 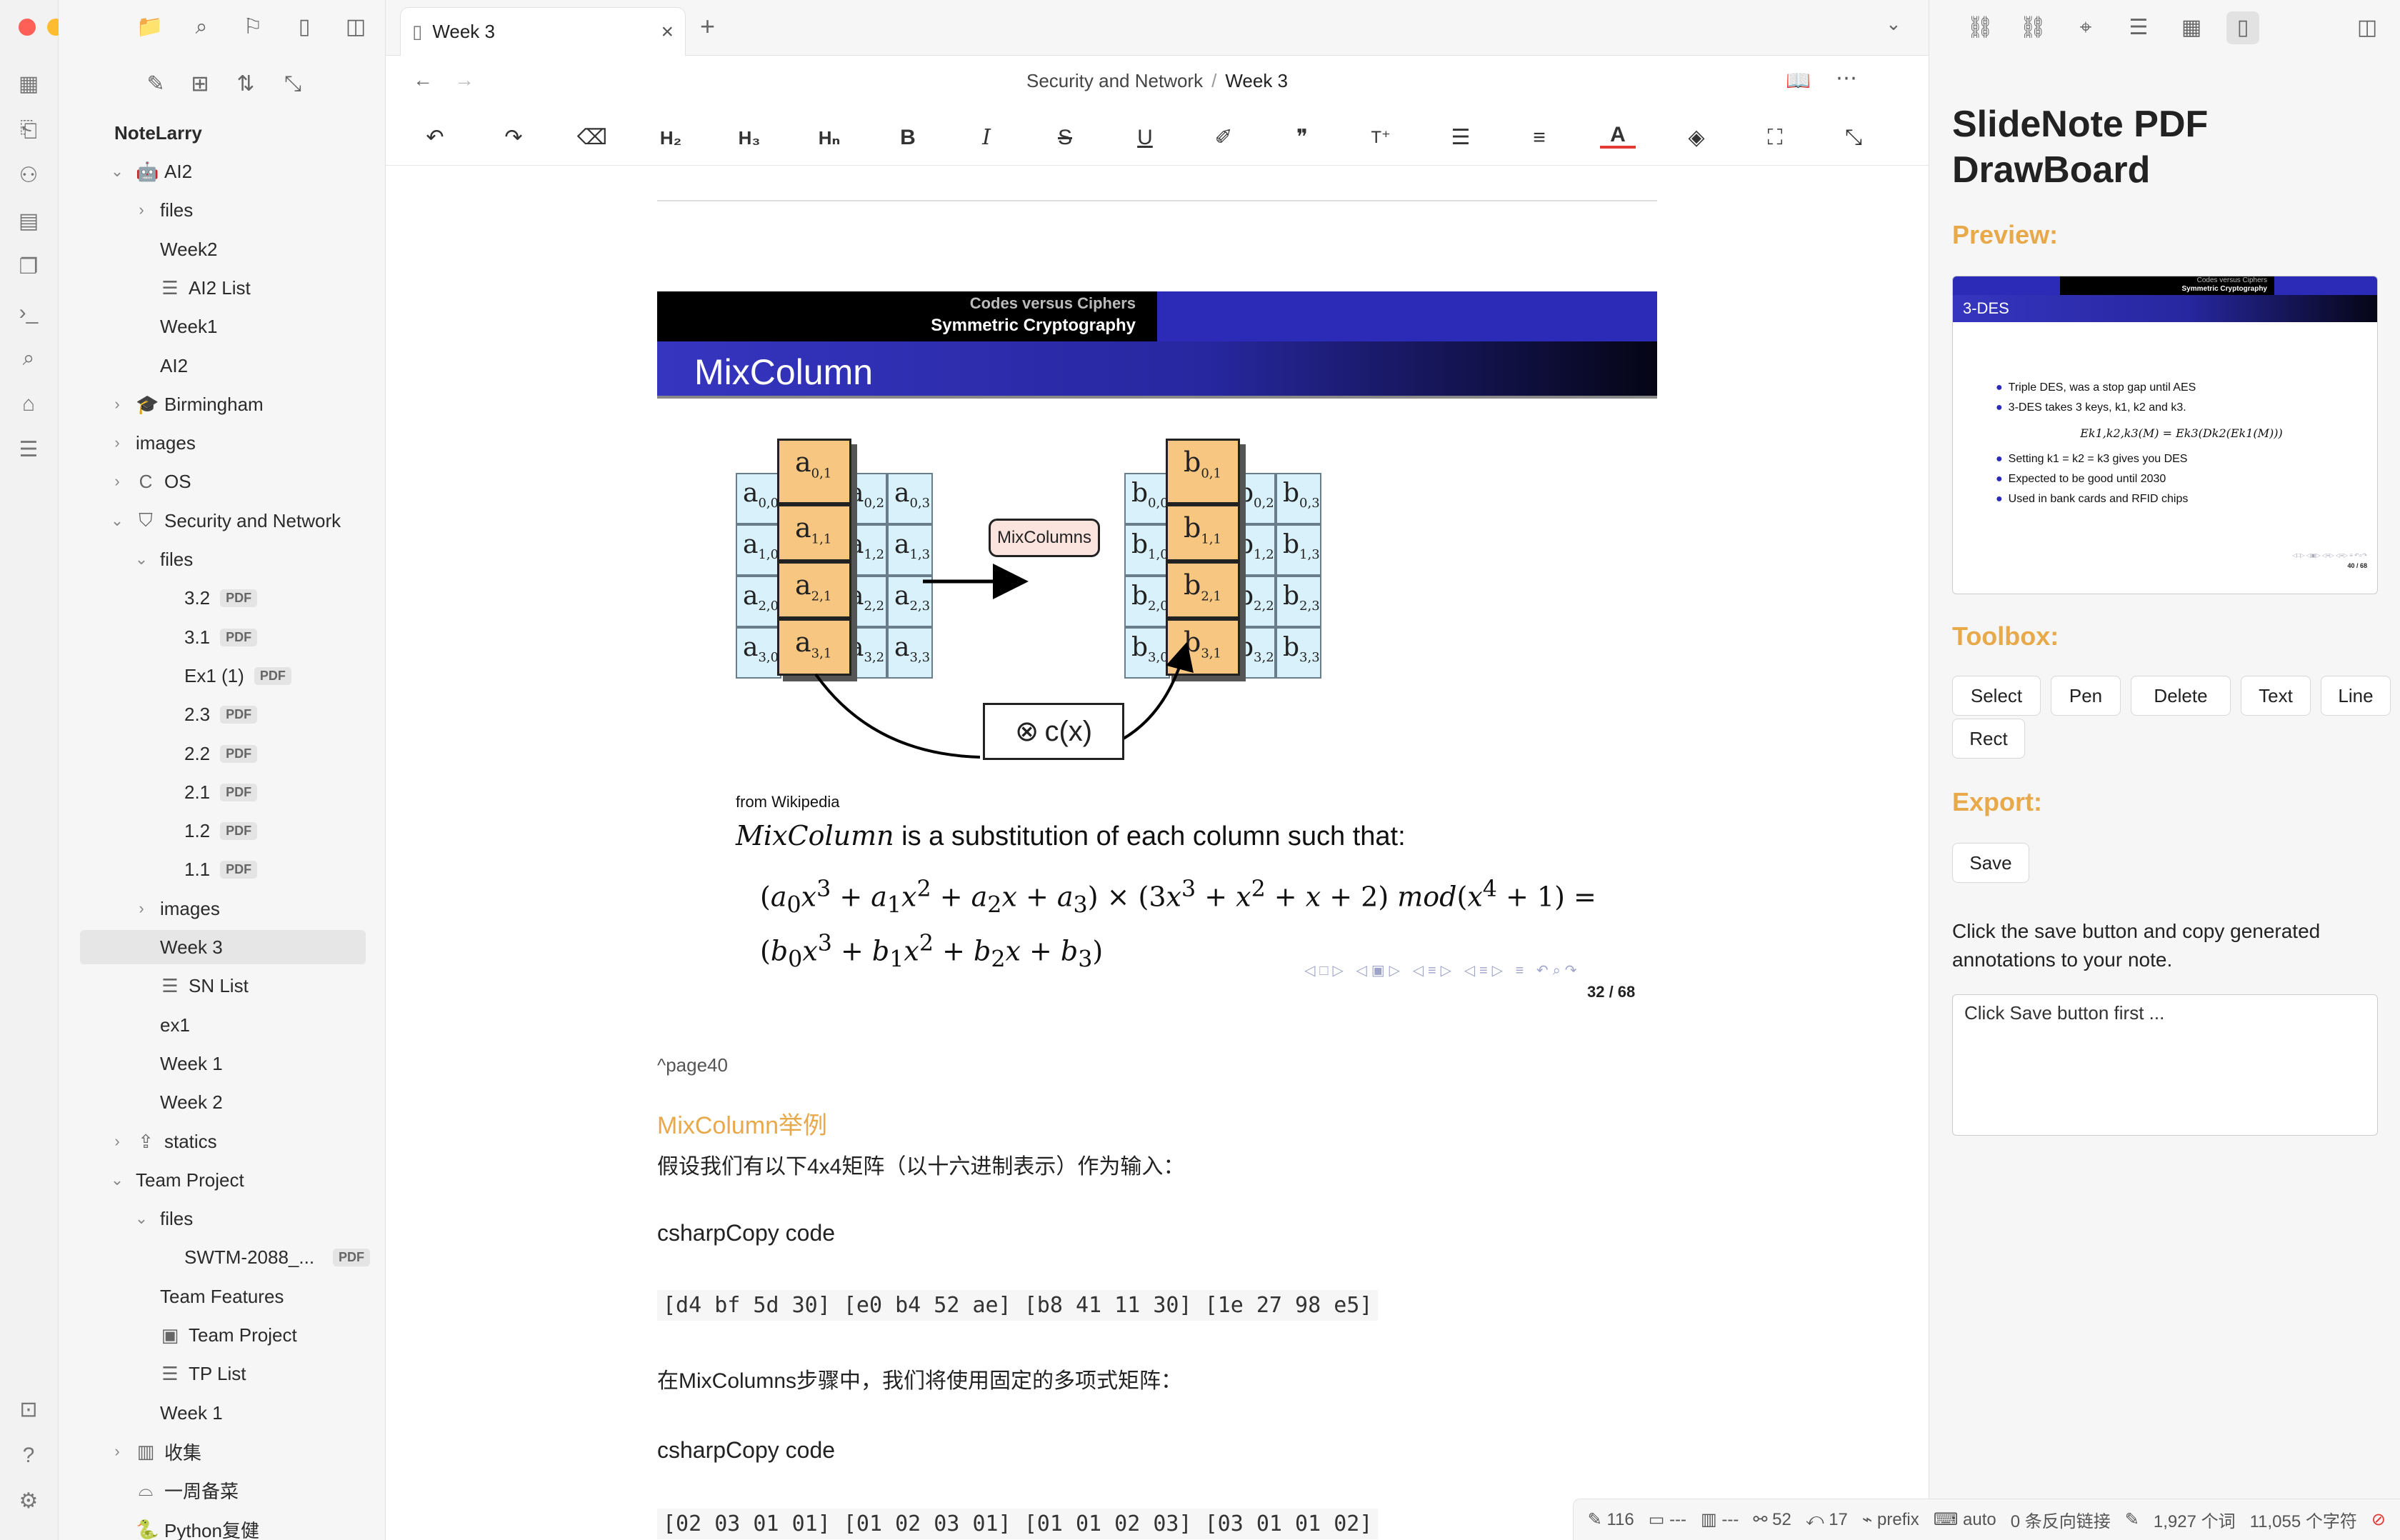 What do you see at coordinates (28, 1455) in the screenshot?
I see `help-icon: ?` at bounding box center [28, 1455].